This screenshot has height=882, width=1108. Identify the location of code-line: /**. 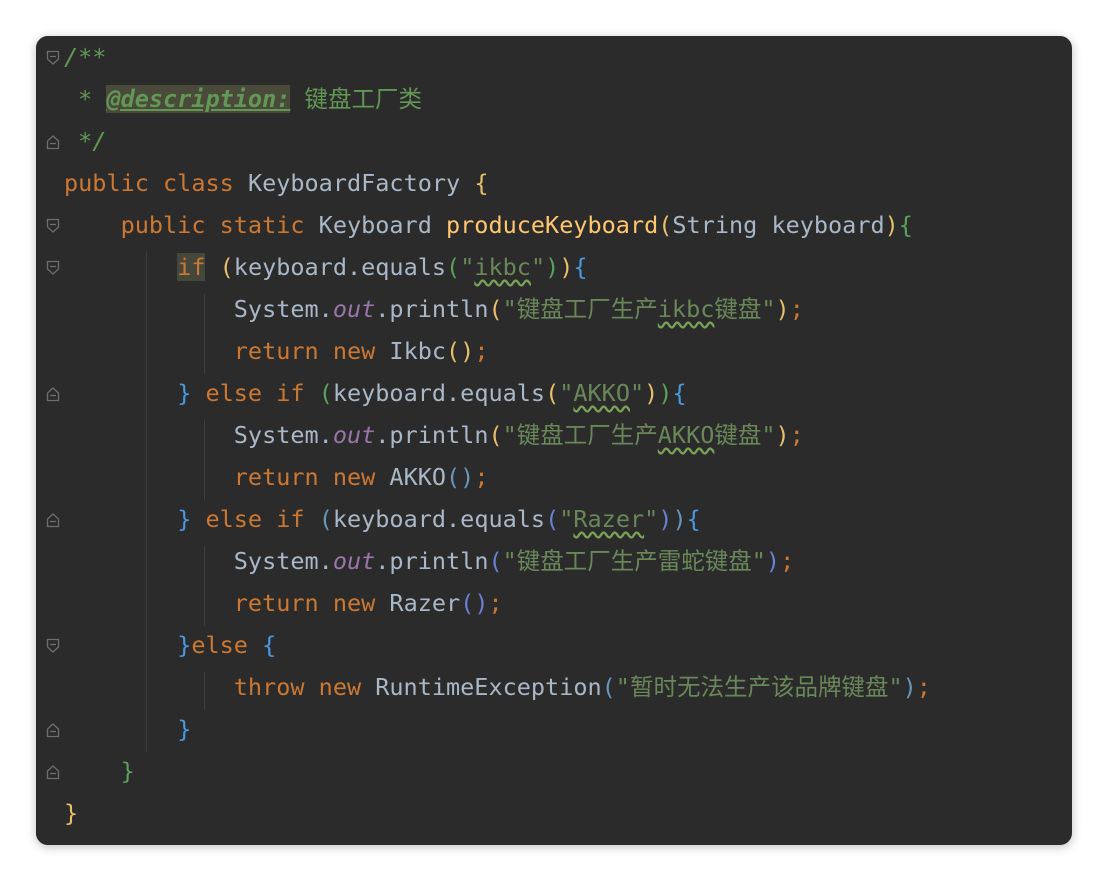
(85, 57).